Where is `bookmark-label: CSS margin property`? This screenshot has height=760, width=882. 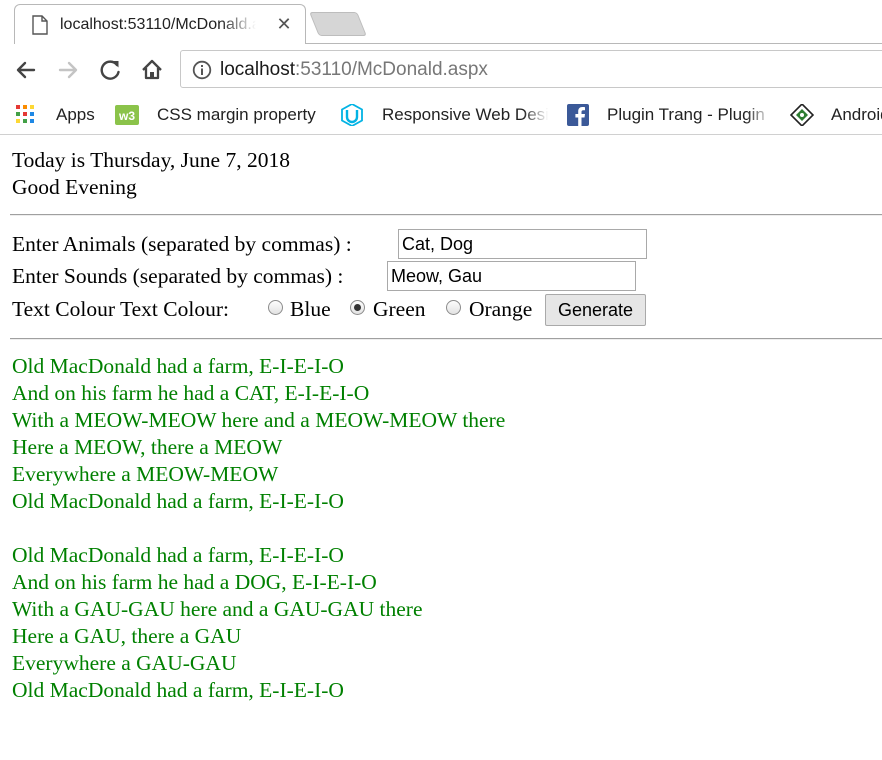 bookmark-label: CSS margin property is located at coordinates (236, 114).